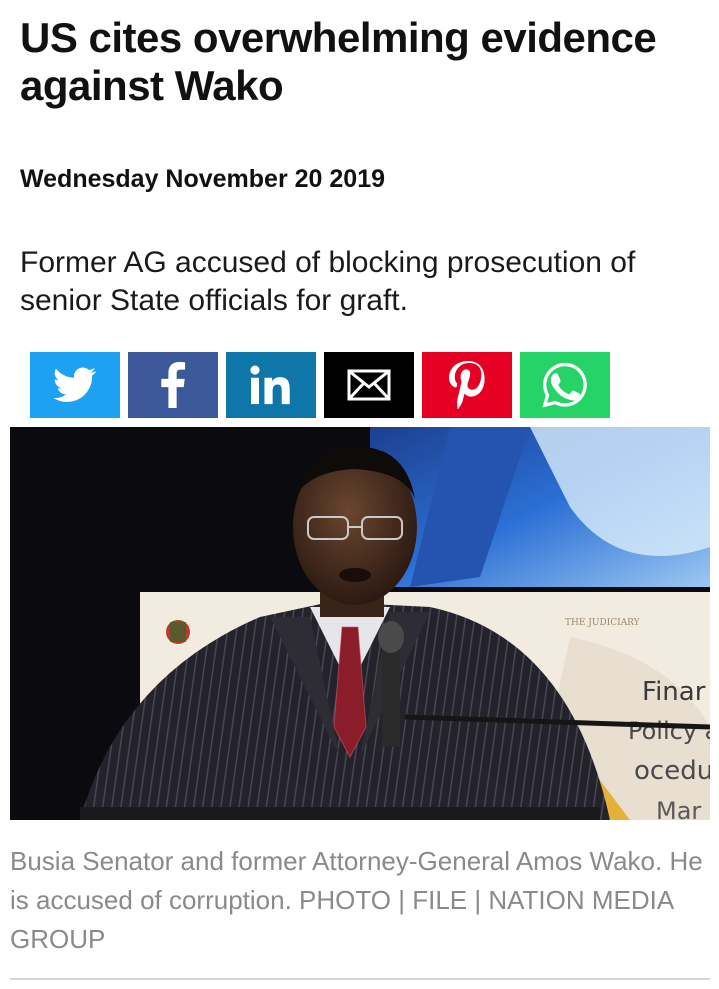  I want to click on backdrop-text-line3: oceduı, so click(672, 771).